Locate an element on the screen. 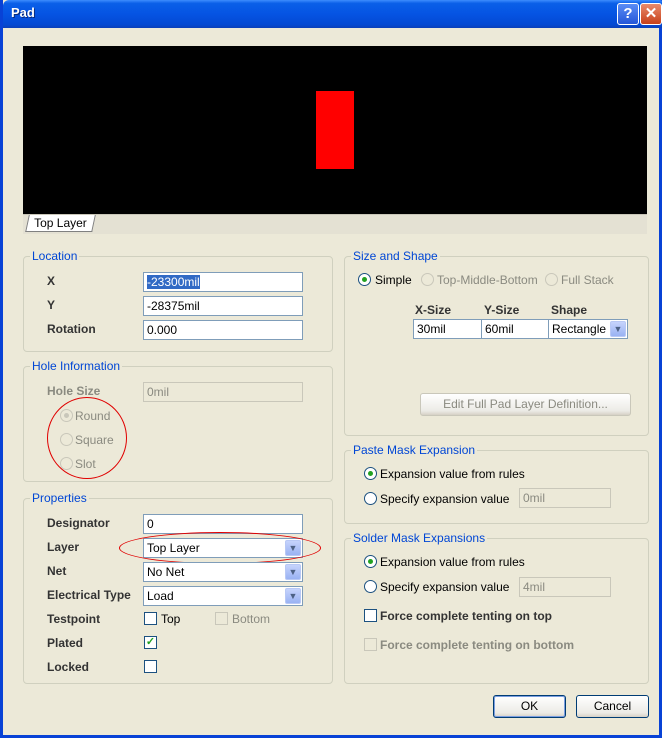  shape-select: Rectangle ▼ is located at coordinates (588, 329).